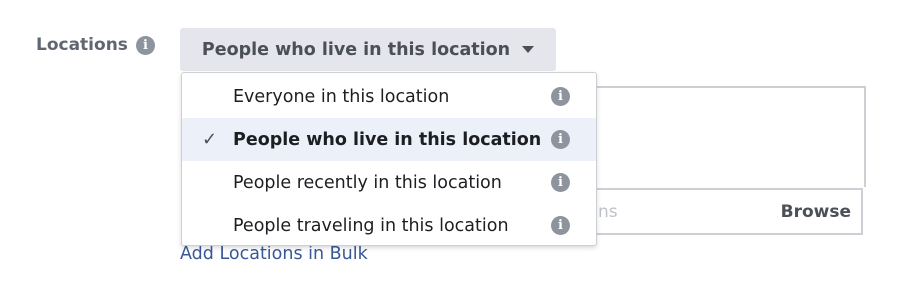 This screenshot has width=906, height=284. I want to click on caret-down-icon, so click(528, 49).